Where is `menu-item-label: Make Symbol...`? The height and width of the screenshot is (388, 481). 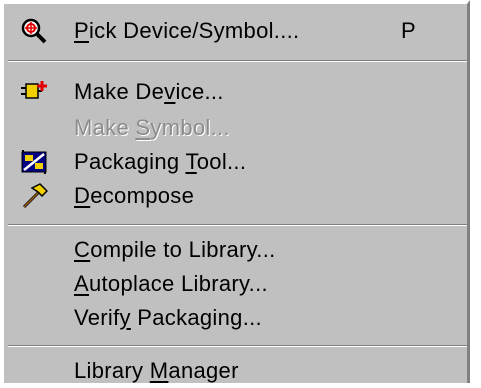 menu-item-label: Make Symbol... is located at coordinates (152, 127).